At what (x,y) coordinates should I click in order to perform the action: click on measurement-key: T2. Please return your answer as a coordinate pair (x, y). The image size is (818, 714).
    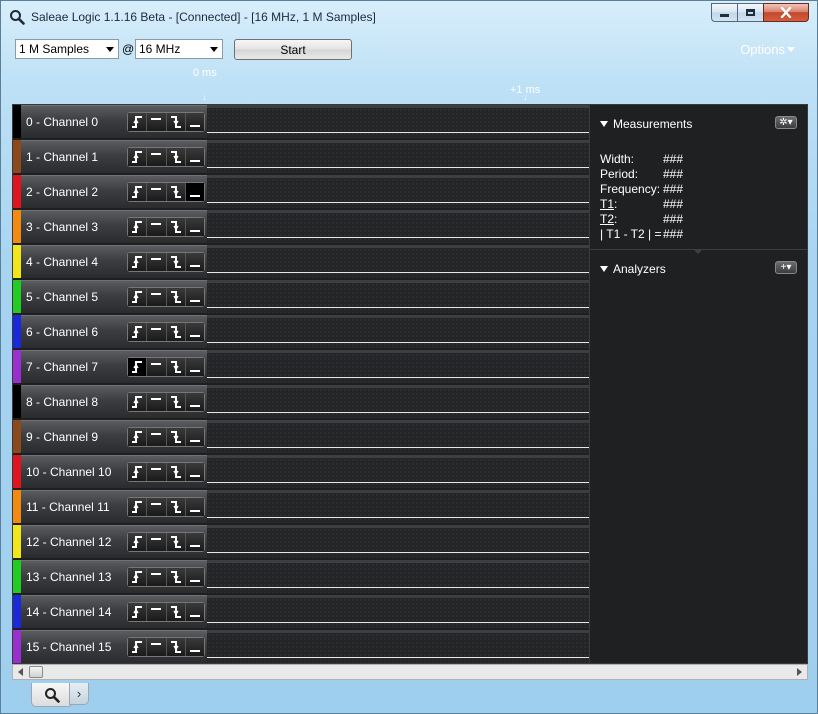
    Looking at the image, I should click on (607, 219).